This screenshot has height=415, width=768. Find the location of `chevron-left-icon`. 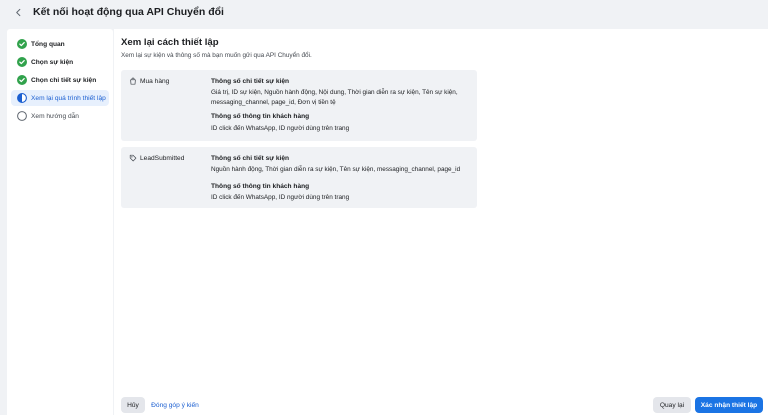

chevron-left-icon is located at coordinates (17, 12).